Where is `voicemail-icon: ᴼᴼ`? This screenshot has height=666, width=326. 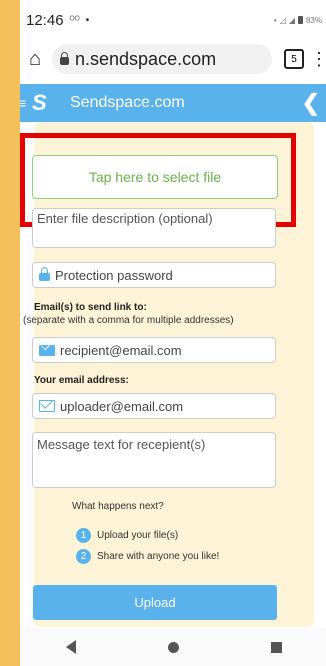
voicemail-icon: ᴼᴼ is located at coordinates (74, 20).